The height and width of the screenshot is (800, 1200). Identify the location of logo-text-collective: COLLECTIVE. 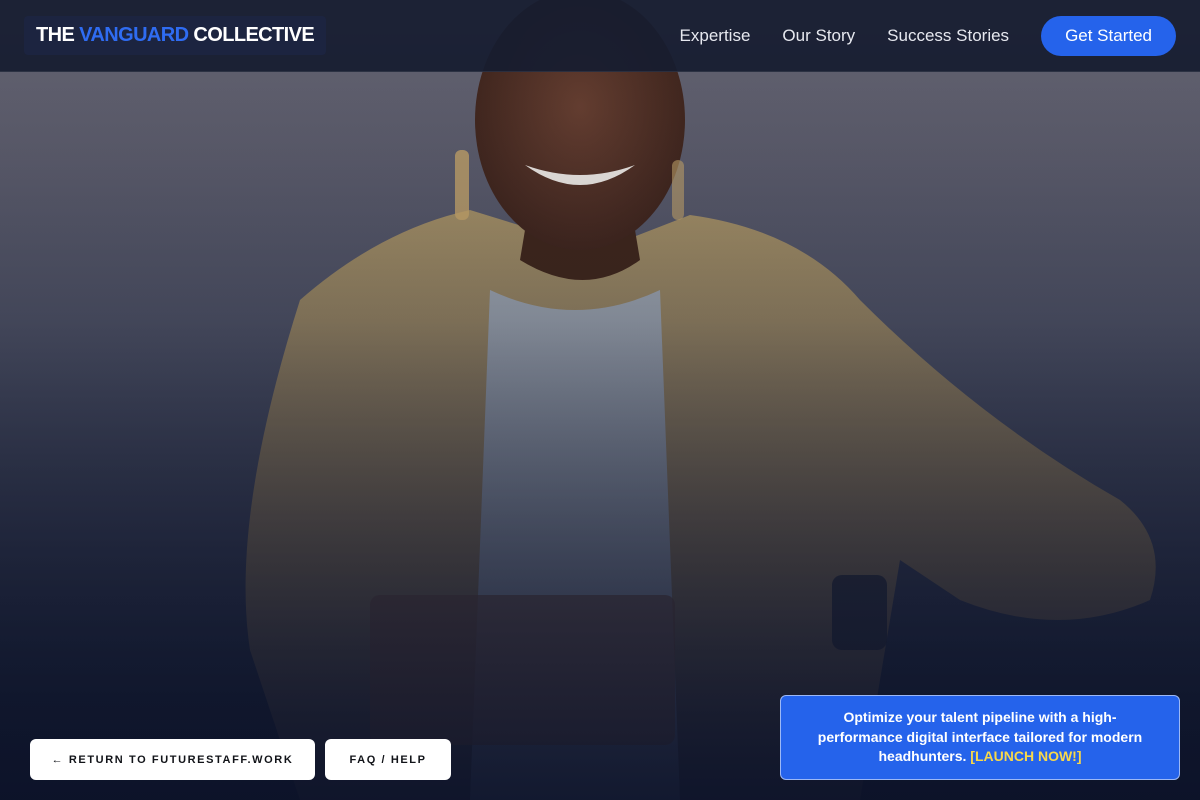
(251, 35).